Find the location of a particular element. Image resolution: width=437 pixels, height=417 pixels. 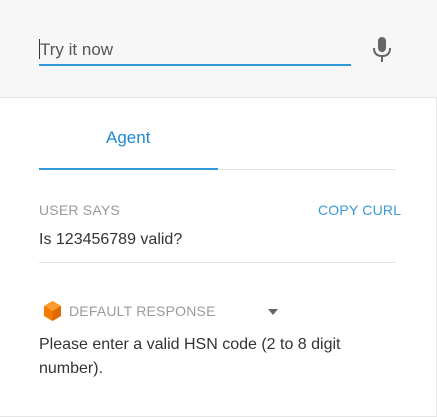

try-it-input is located at coordinates (195, 51).